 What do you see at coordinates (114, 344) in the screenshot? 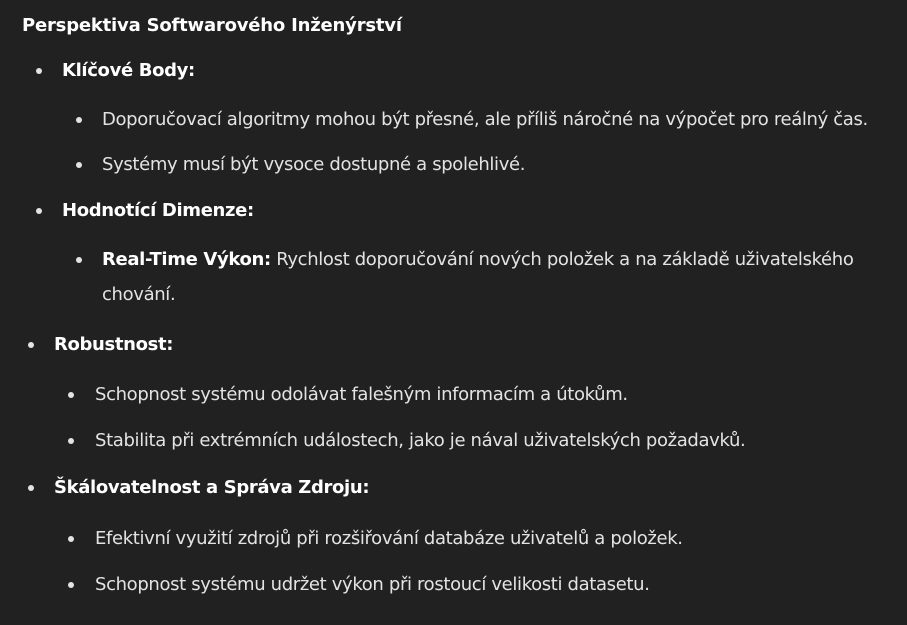
I see `robustness-title: Robustnost:` at bounding box center [114, 344].